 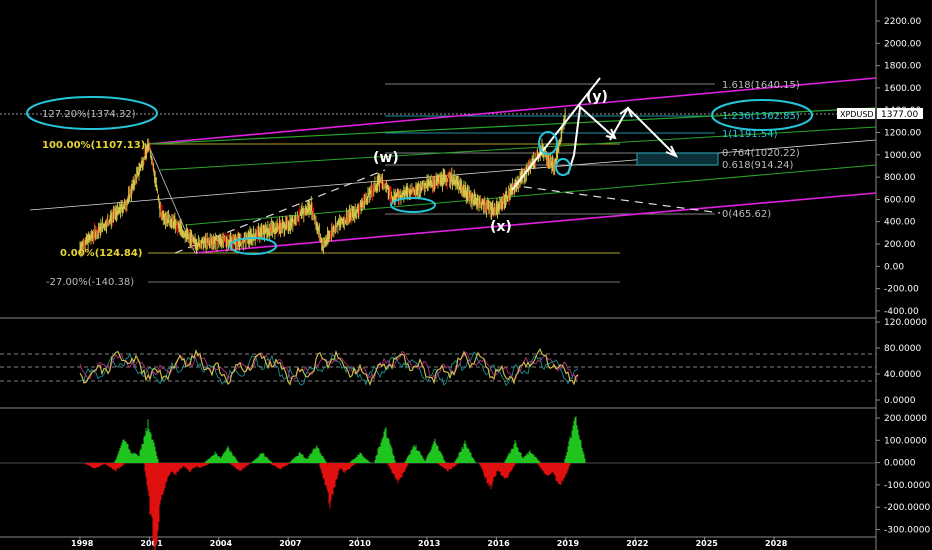 I want to click on price-tick-label: 2000.00, so click(x=902, y=44).